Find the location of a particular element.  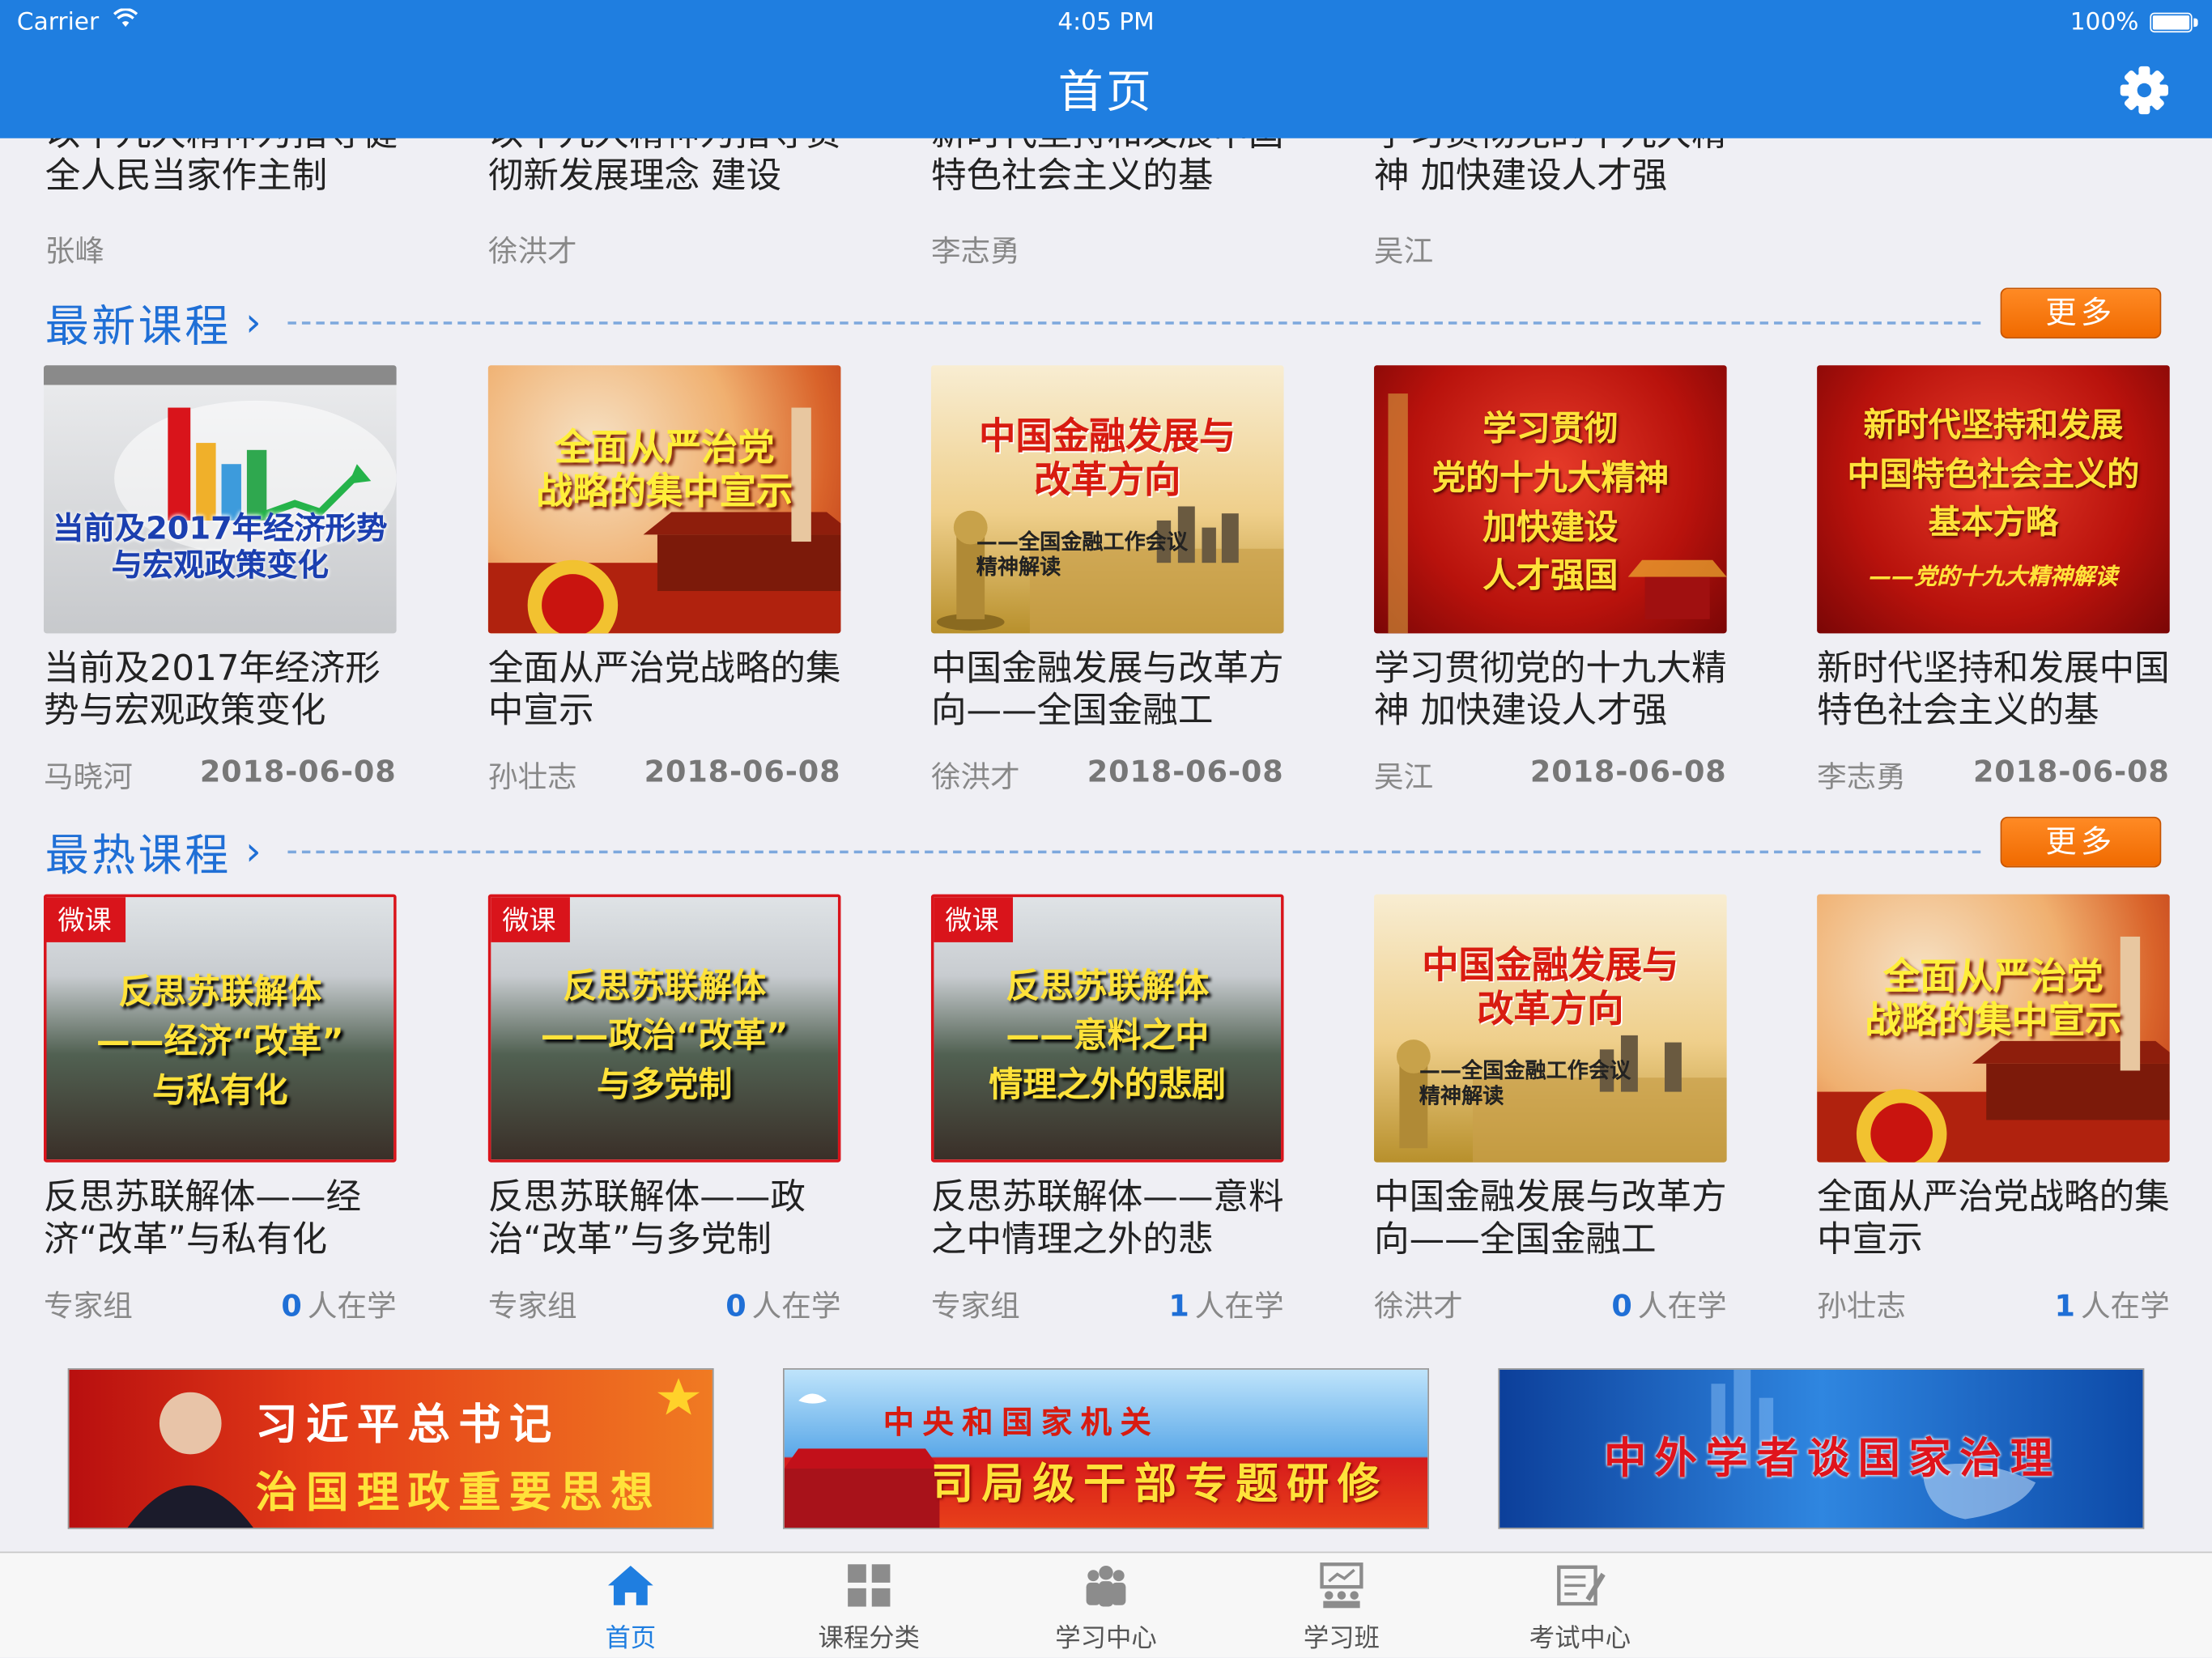

course-title: 当前及2017年经济形势与宏观政策变化 is located at coordinates (213, 689).